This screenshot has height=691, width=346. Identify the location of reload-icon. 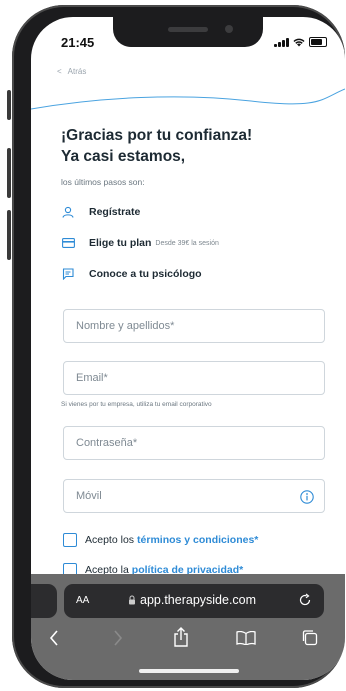
(305, 600).